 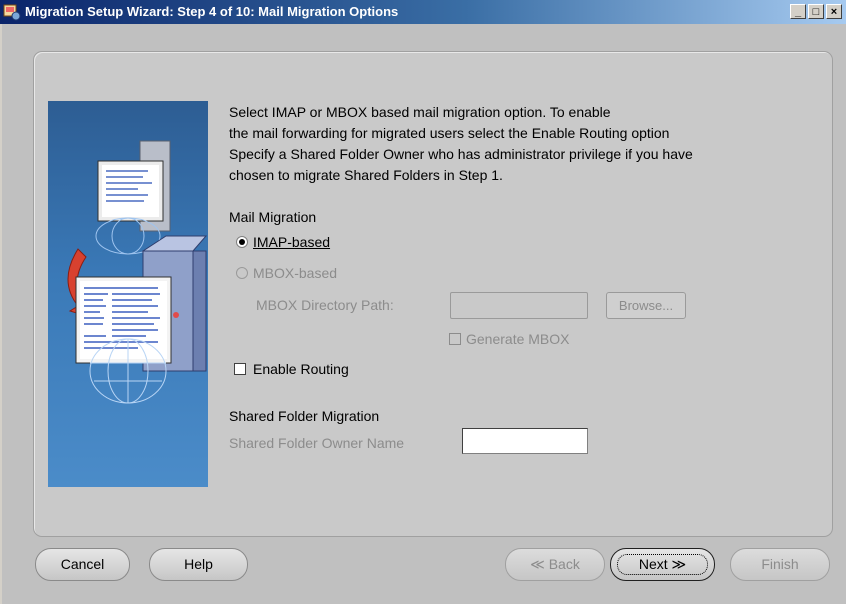 What do you see at coordinates (539, 564) in the screenshot?
I see `chevron-left-icon: ≪` at bounding box center [539, 564].